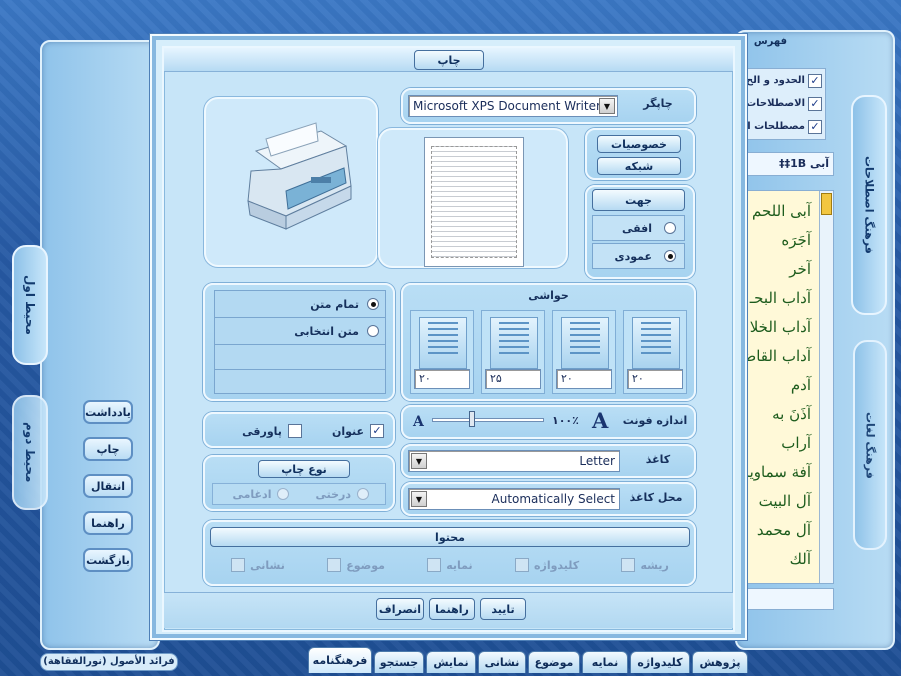  I want to click on margin-item: ۲۰, so click(655, 352).